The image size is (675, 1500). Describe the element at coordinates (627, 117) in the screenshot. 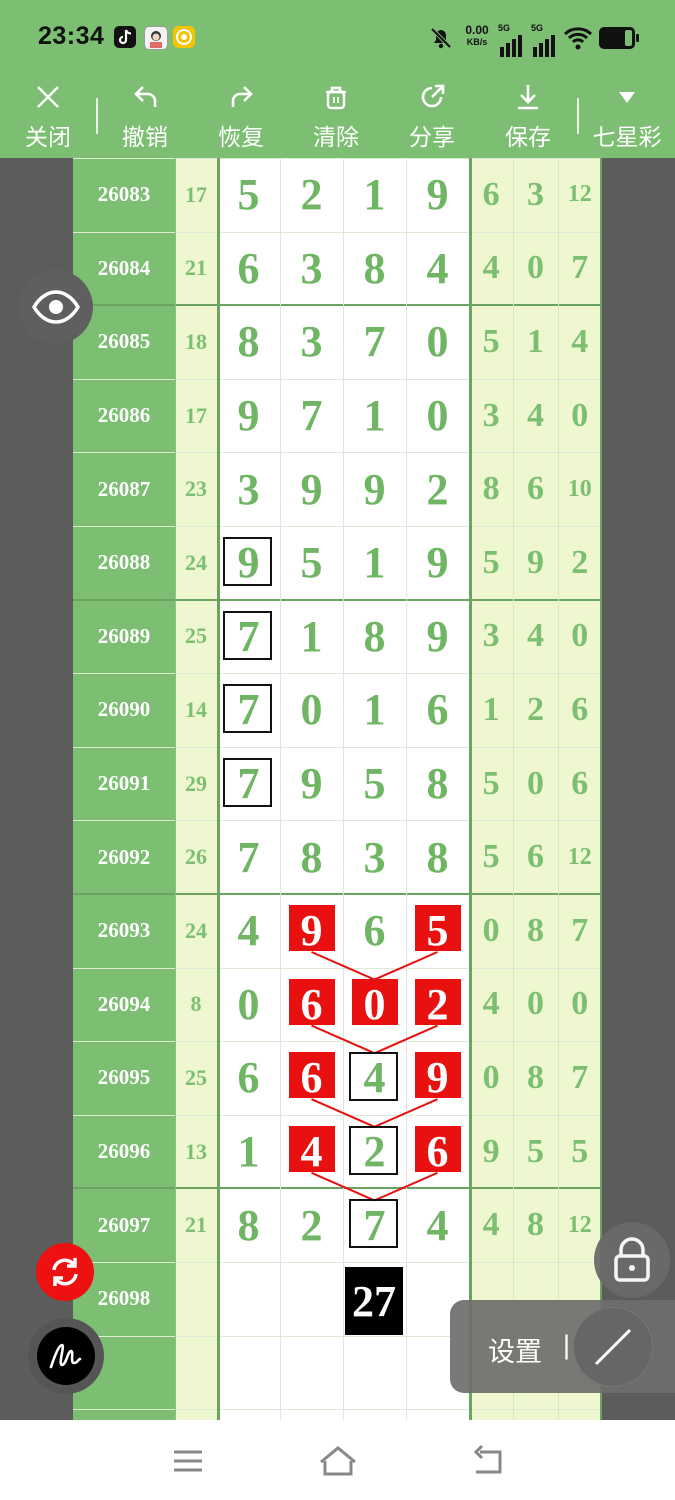

I see `lottery-type-dropdown: 七星彩` at that location.